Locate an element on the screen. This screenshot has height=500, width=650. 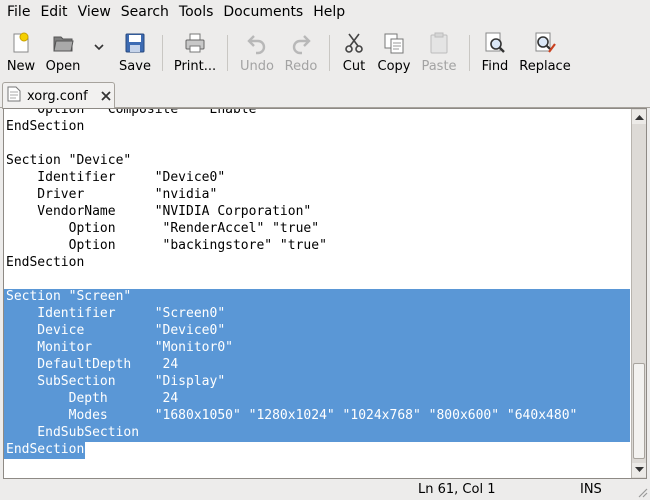
code-line: Section "Device" is located at coordinates (69, 160).